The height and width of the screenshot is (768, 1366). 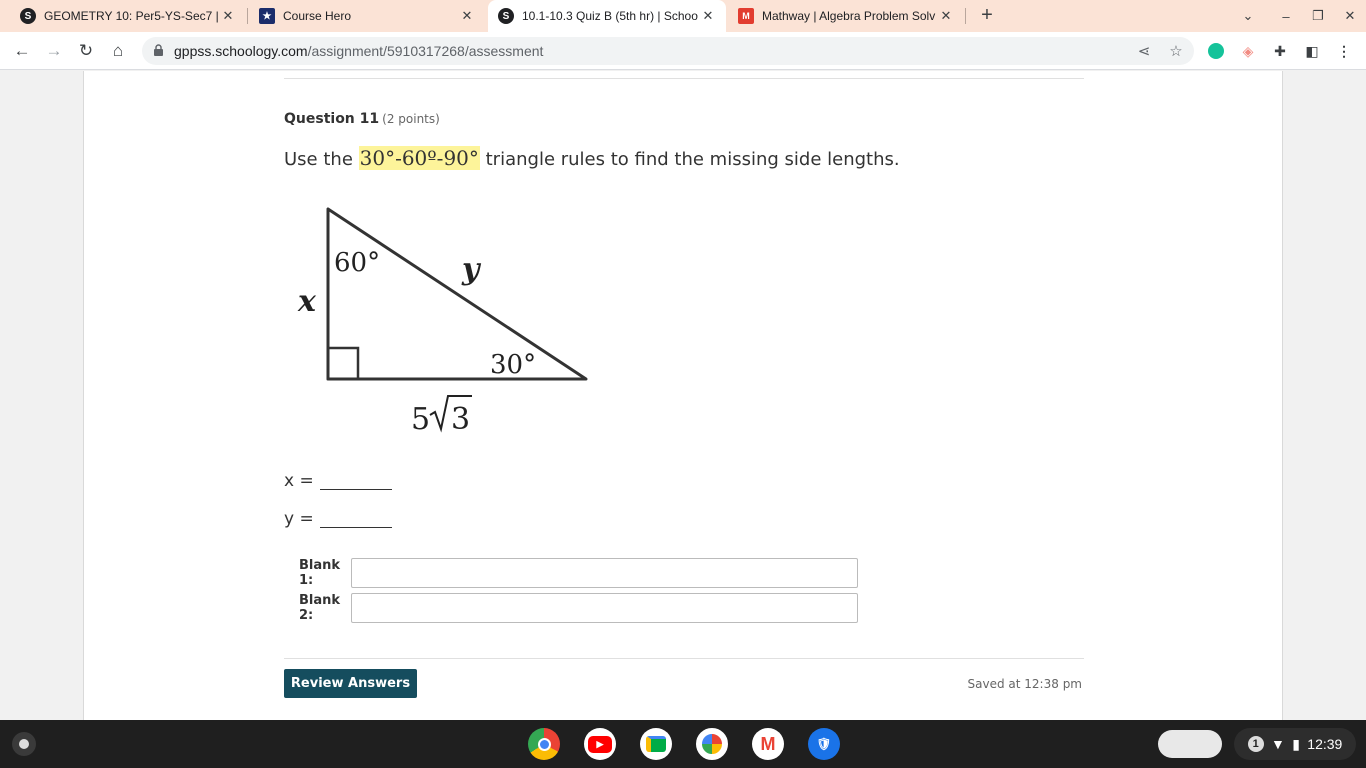 I want to click on top-divider, so click(x=684, y=78).